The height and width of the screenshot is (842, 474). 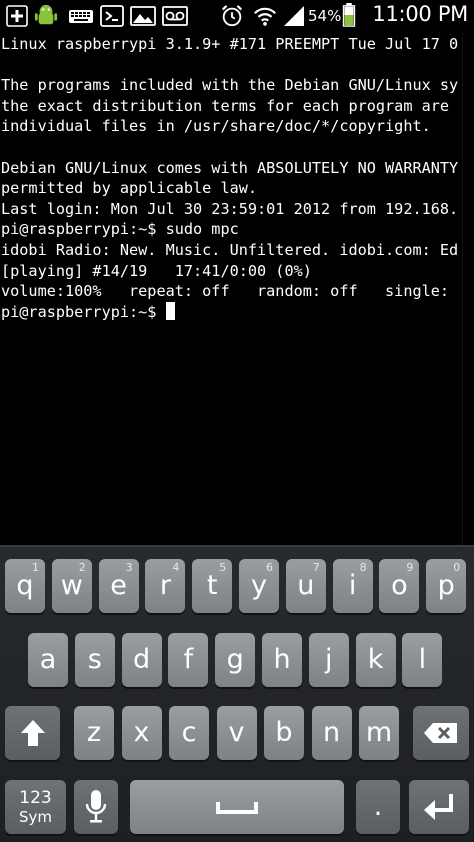 I want to click on key-label: d, so click(x=142, y=659).